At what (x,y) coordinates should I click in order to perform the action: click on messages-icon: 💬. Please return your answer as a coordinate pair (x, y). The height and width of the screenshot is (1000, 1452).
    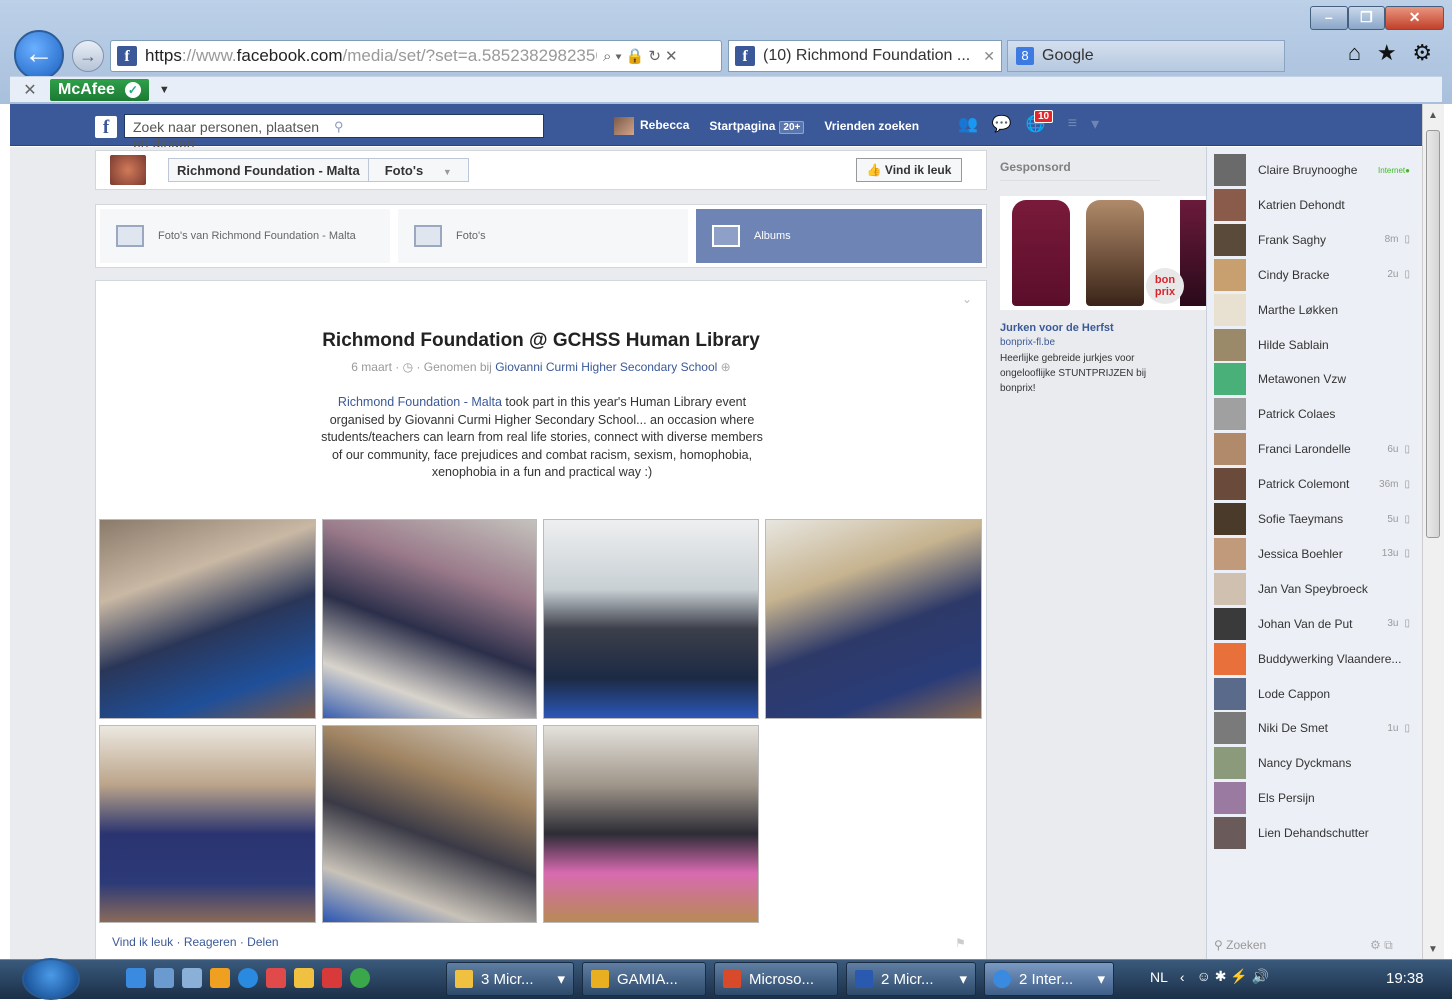
    Looking at the image, I should click on (1002, 124).